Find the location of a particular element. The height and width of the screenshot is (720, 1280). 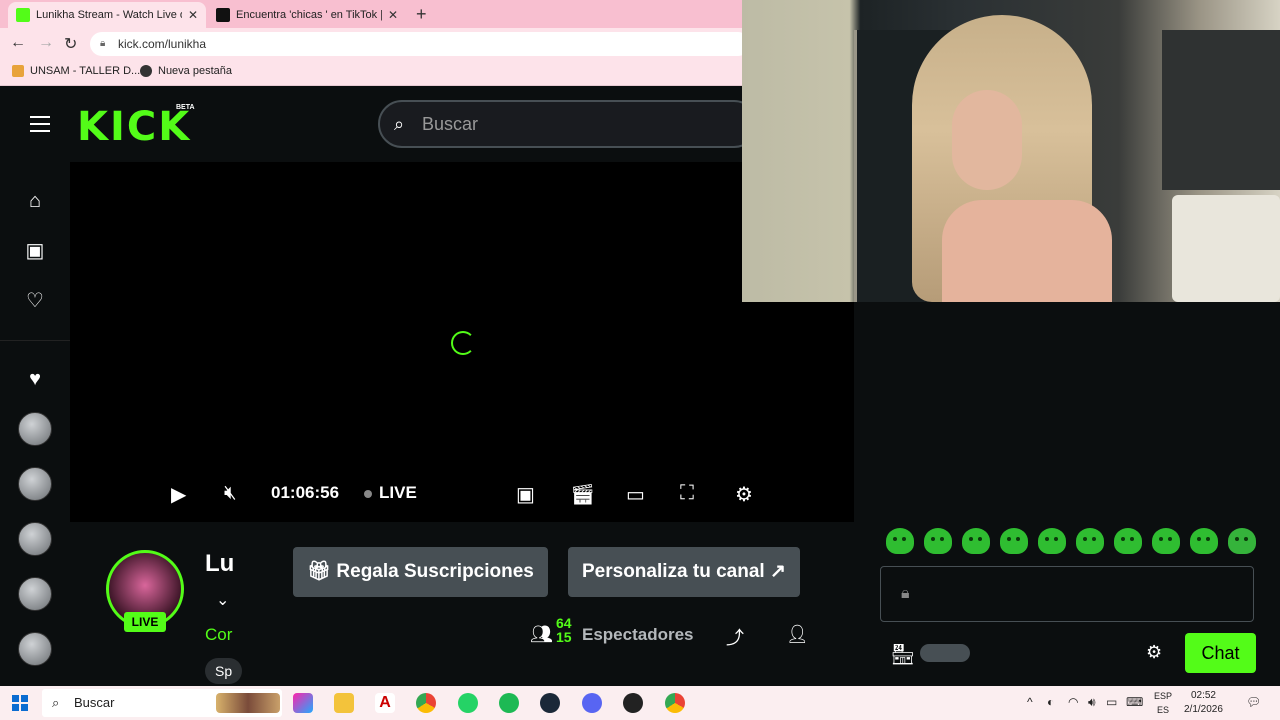

globe-icon is located at coordinates (146, 71).